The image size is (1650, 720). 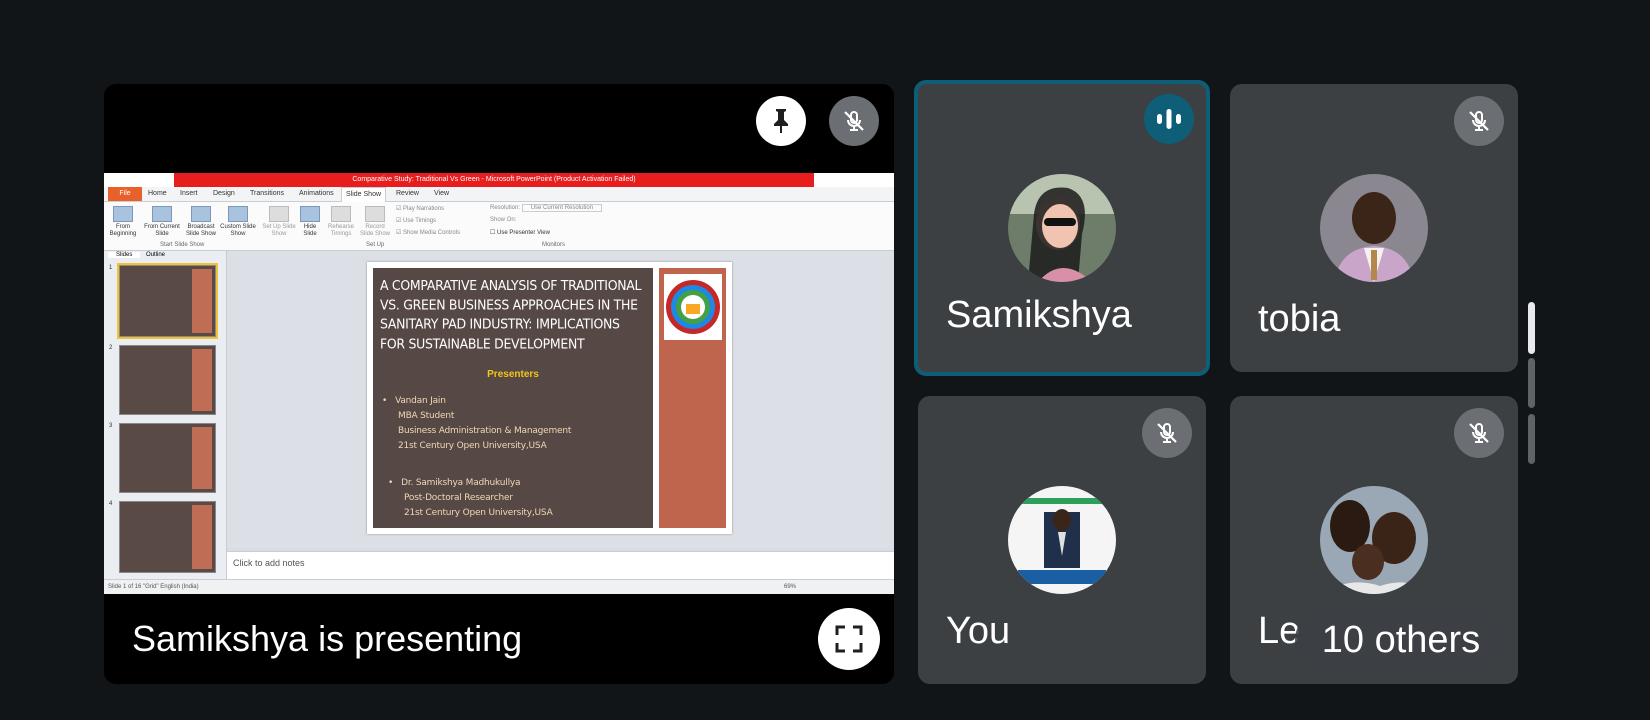 I want to click on ppt-thumb-num-3: 3, so click(x=111, y=426).